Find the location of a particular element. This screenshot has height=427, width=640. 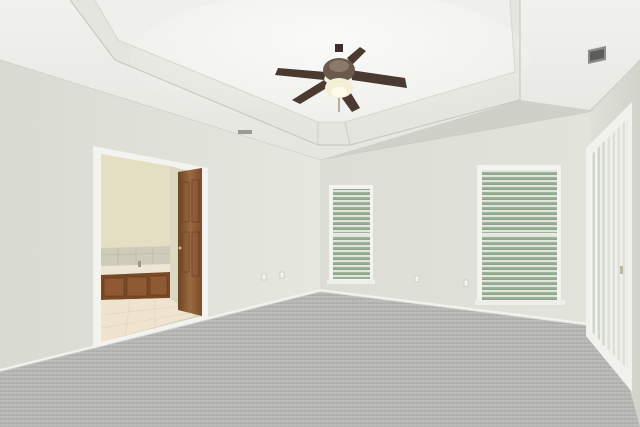

wall-vent is located at coordinates (245, 132).